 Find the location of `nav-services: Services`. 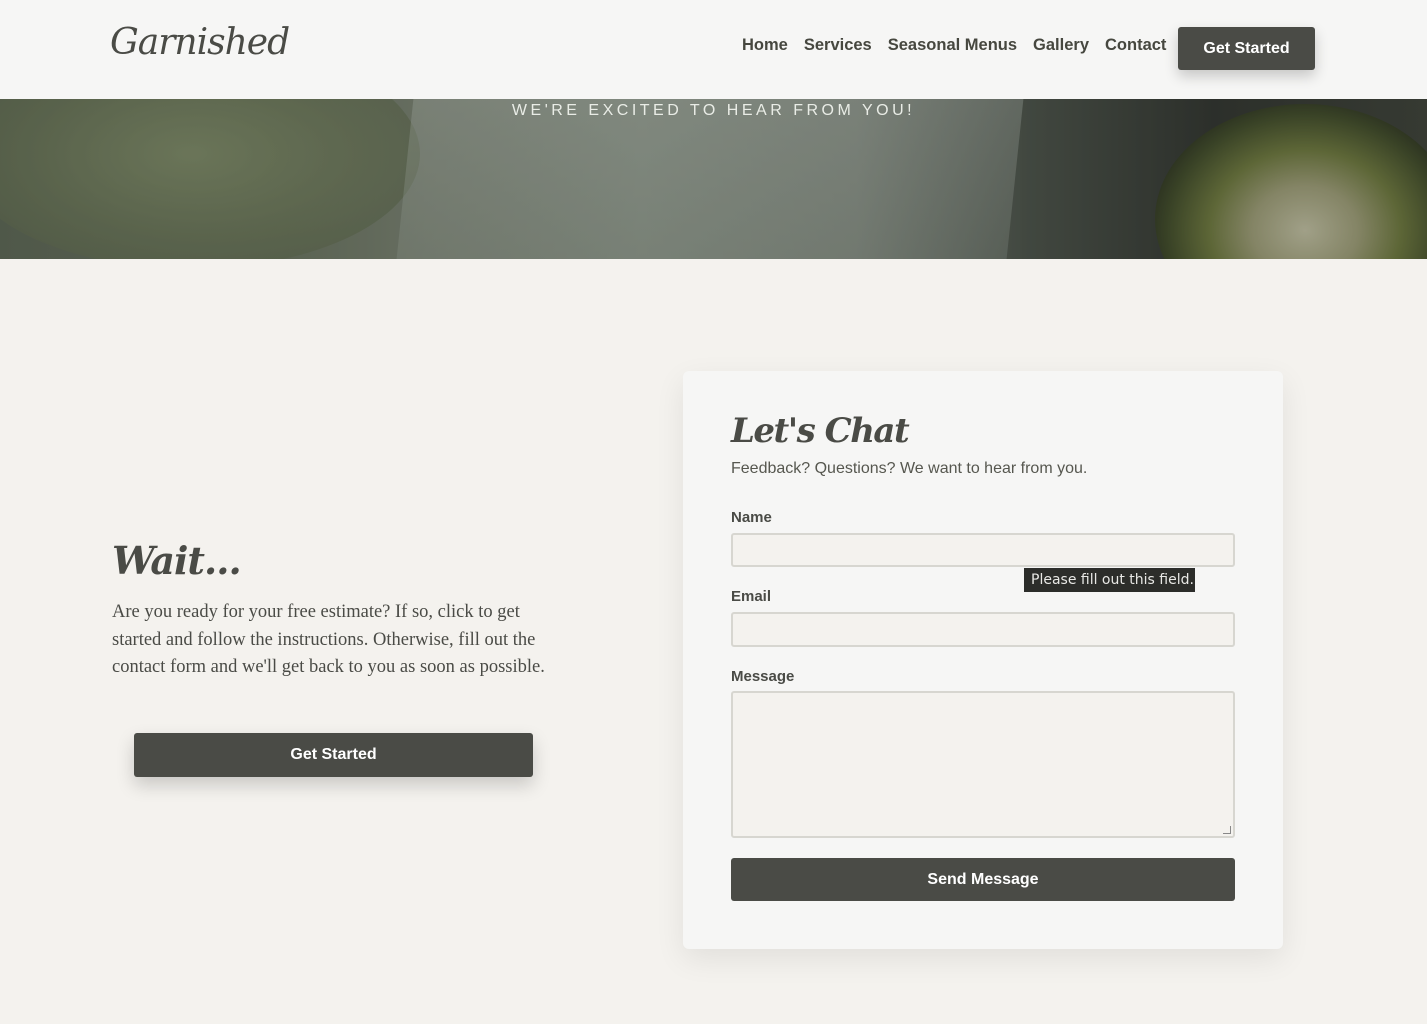

nav-services: Services is located at coordinates (838, 45).